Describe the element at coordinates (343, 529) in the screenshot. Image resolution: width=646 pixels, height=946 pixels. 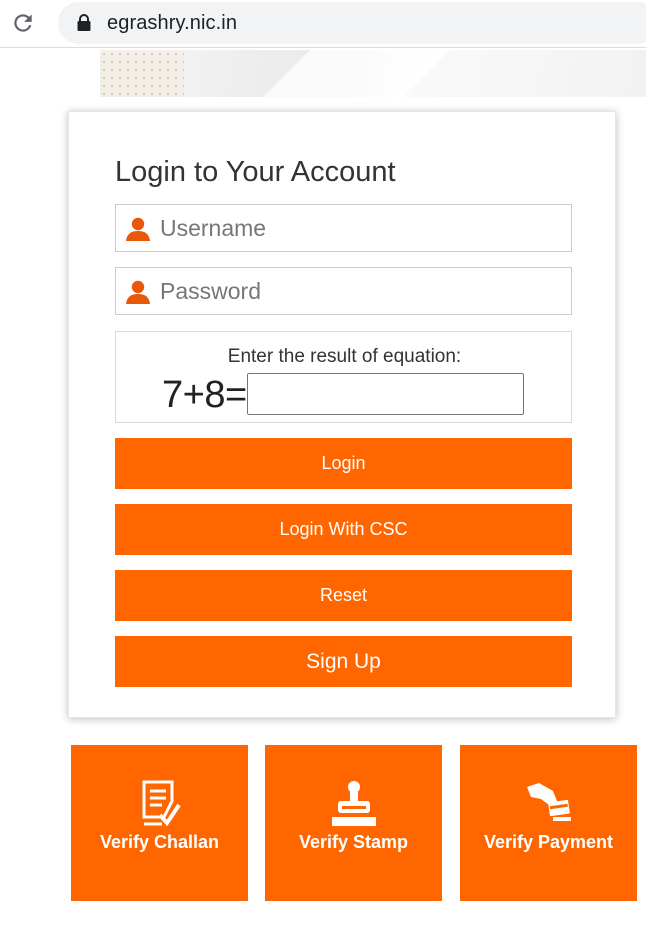
I see `login-csc-button: Login With CSC` at that location.